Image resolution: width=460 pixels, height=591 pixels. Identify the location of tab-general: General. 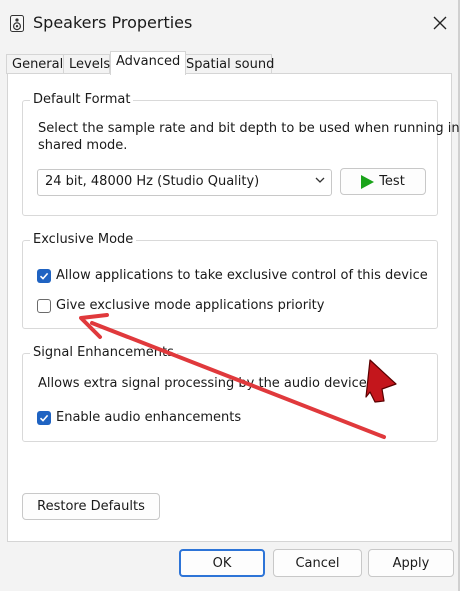
(37, 64).